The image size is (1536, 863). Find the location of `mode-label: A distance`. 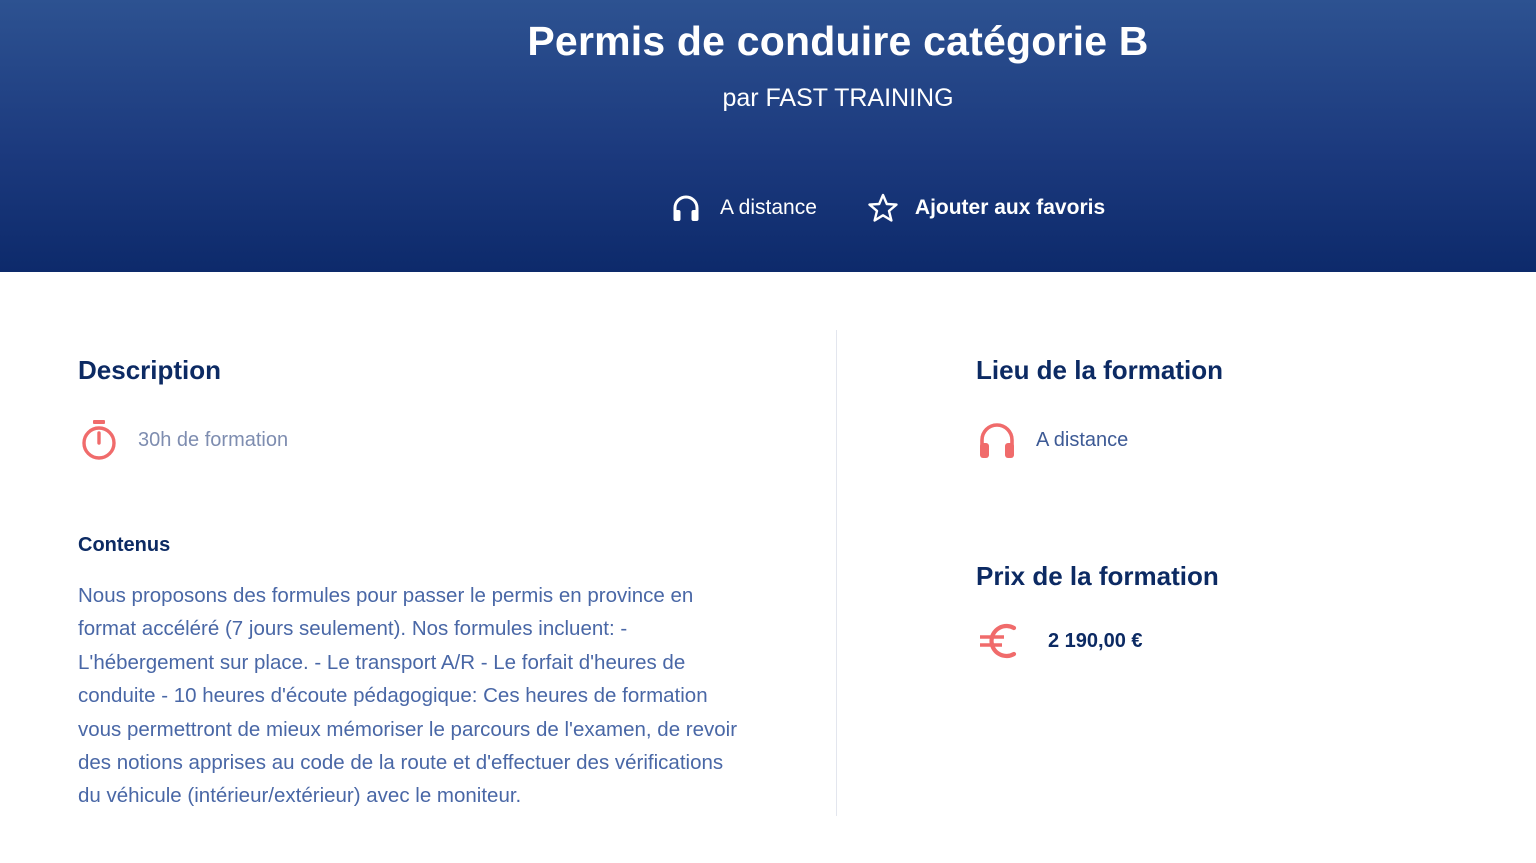

mode-label: A distance is located at coordinates (768, 207).